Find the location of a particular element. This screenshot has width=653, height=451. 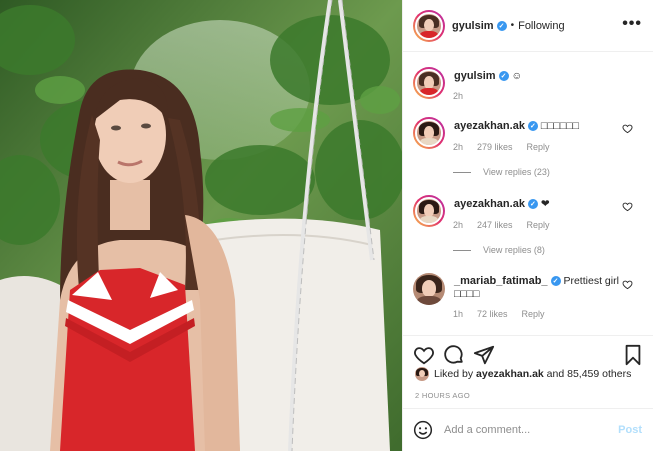

comment-likes: 279 likes is located at coordinates (495, 147).